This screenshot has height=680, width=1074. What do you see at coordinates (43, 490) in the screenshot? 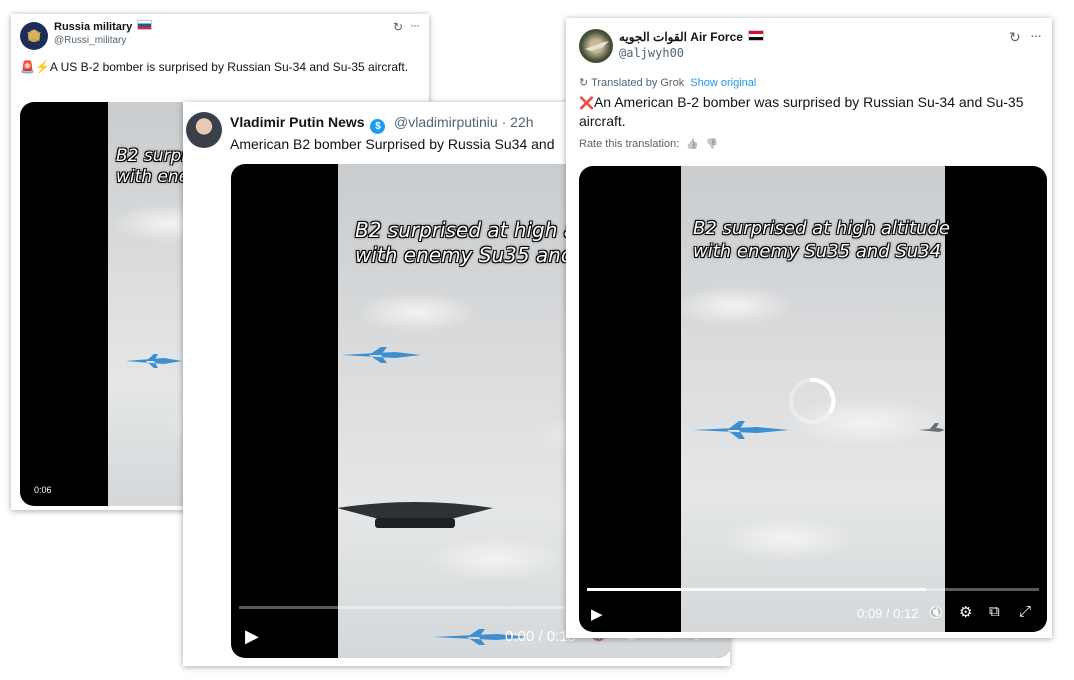
I see `video-timestamp: 0:06` at bounding box center [43, 490].